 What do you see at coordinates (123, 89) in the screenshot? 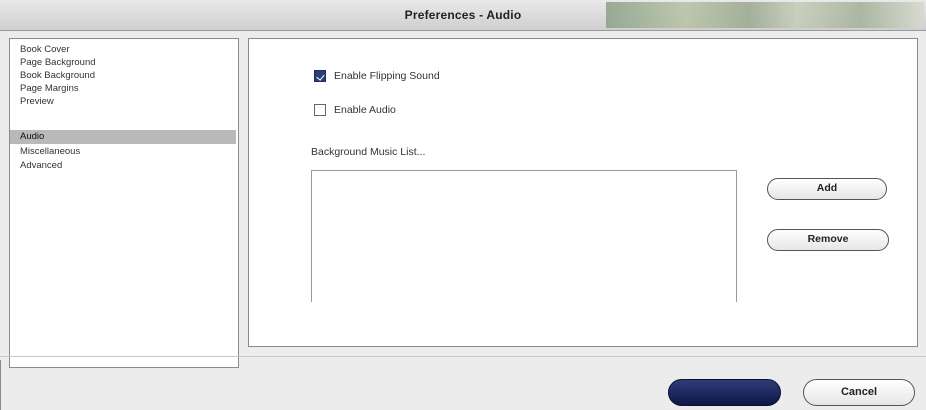
I see `sidebar-item-page-margins: Page Margins` at bounding box center [123, 89].